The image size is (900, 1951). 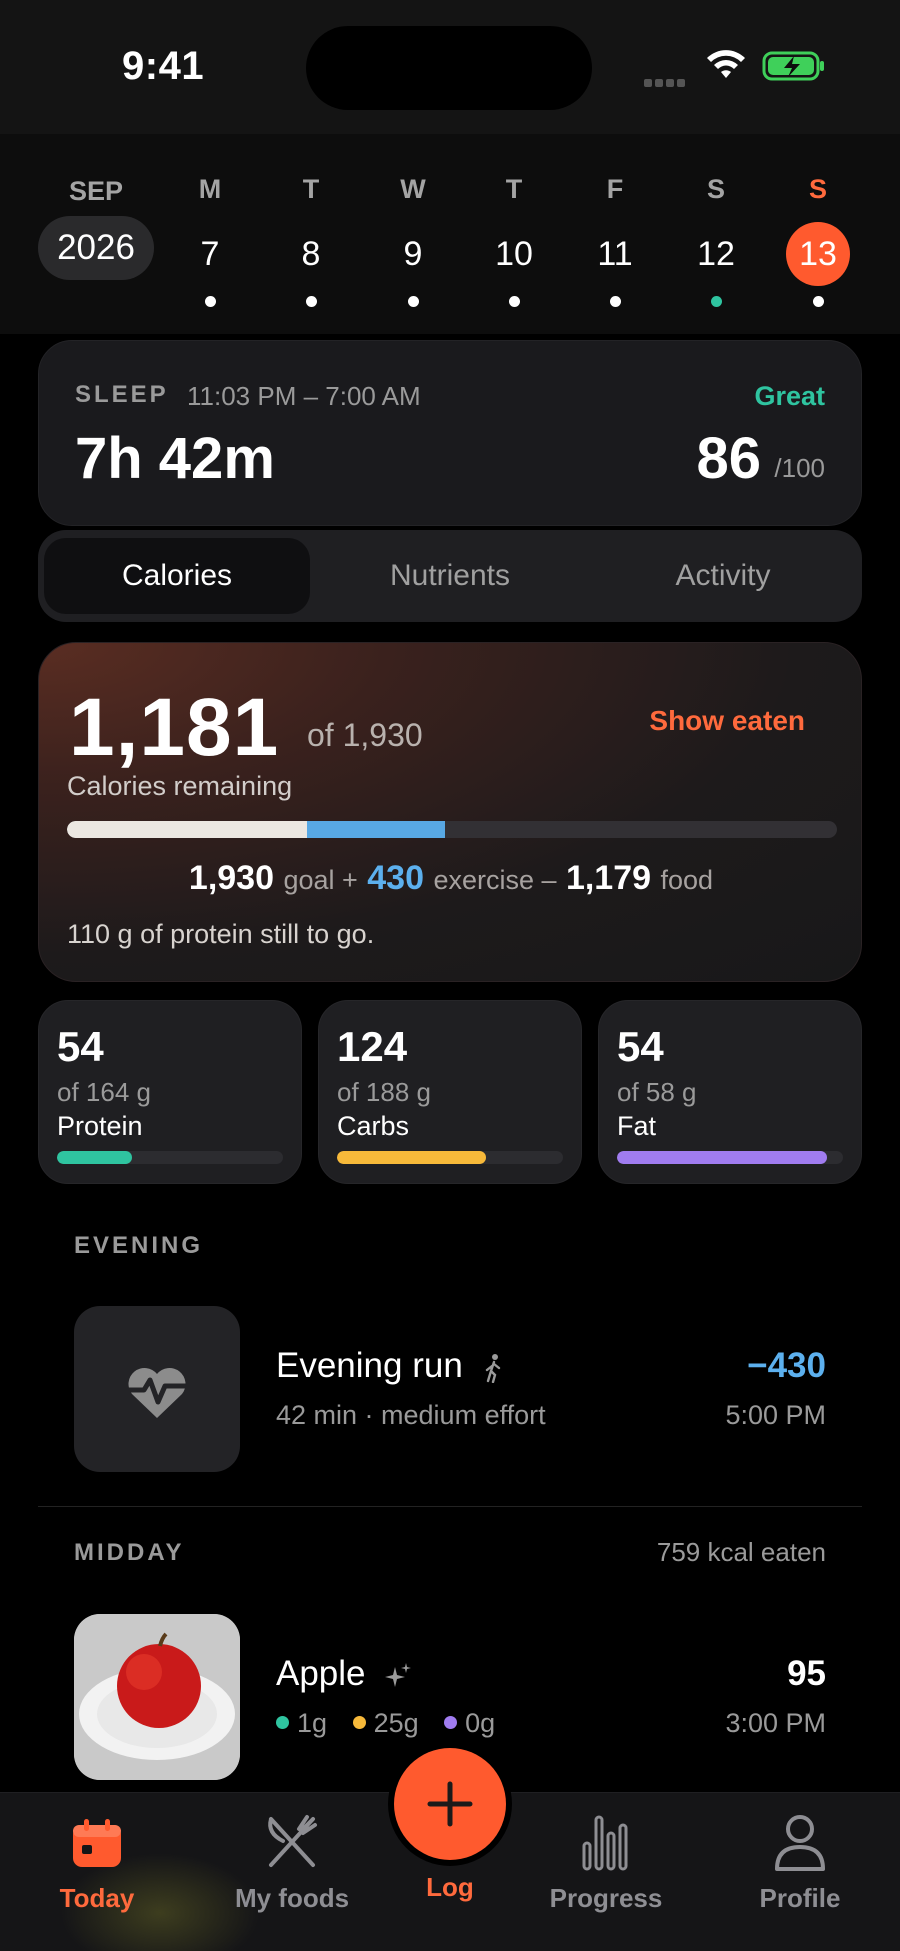 I want to click on calendar-day: F 11, so click(x=615, y=240).